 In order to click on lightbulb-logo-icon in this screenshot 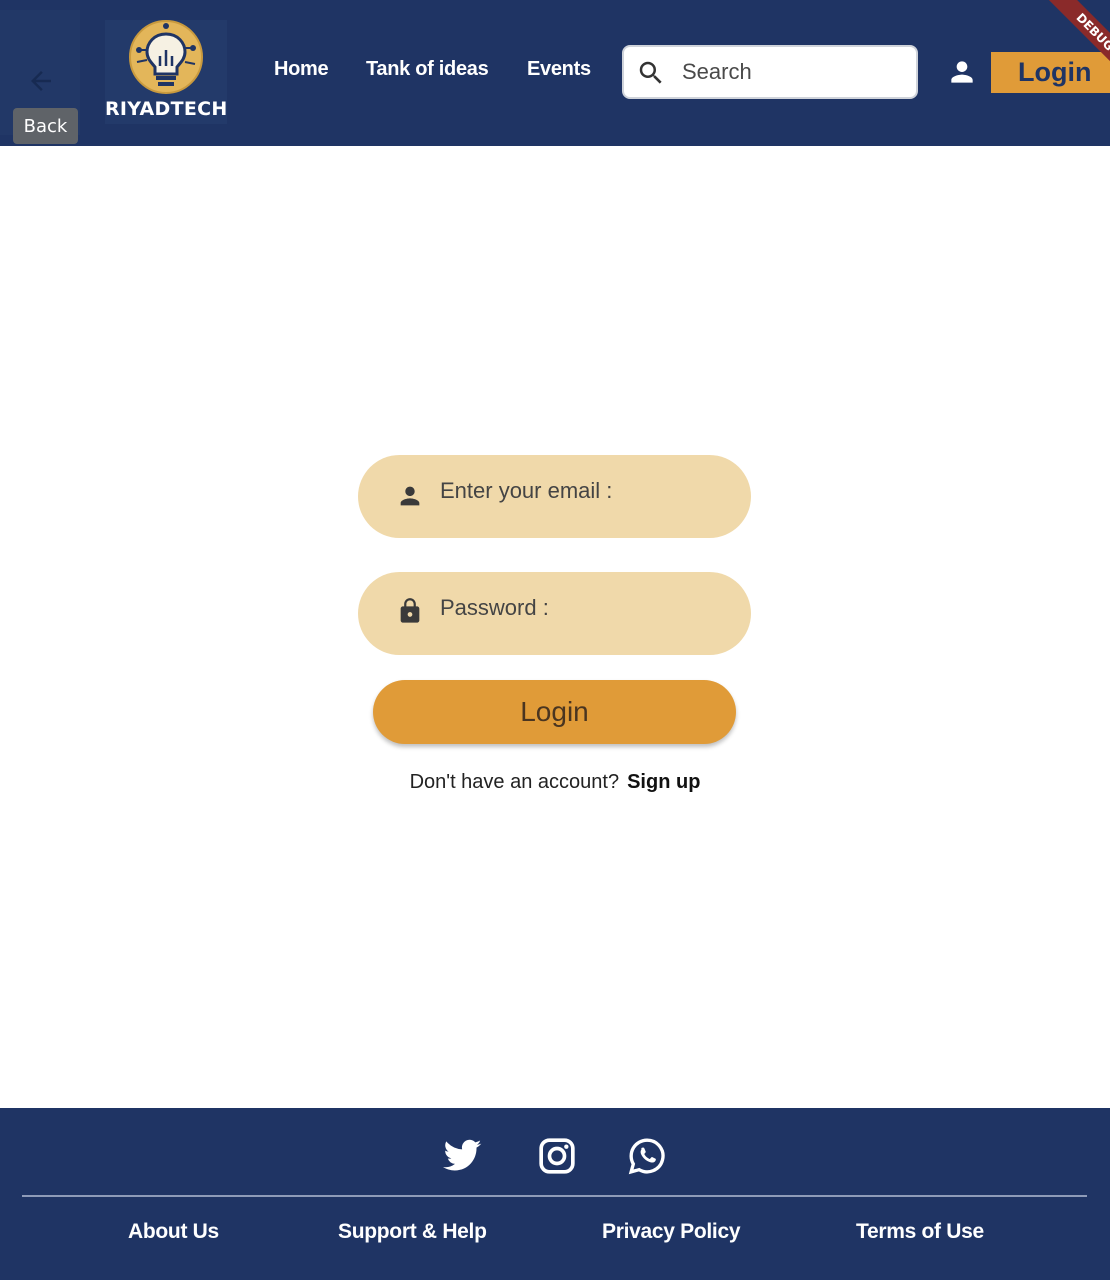, I will do `click(166, 57)`.